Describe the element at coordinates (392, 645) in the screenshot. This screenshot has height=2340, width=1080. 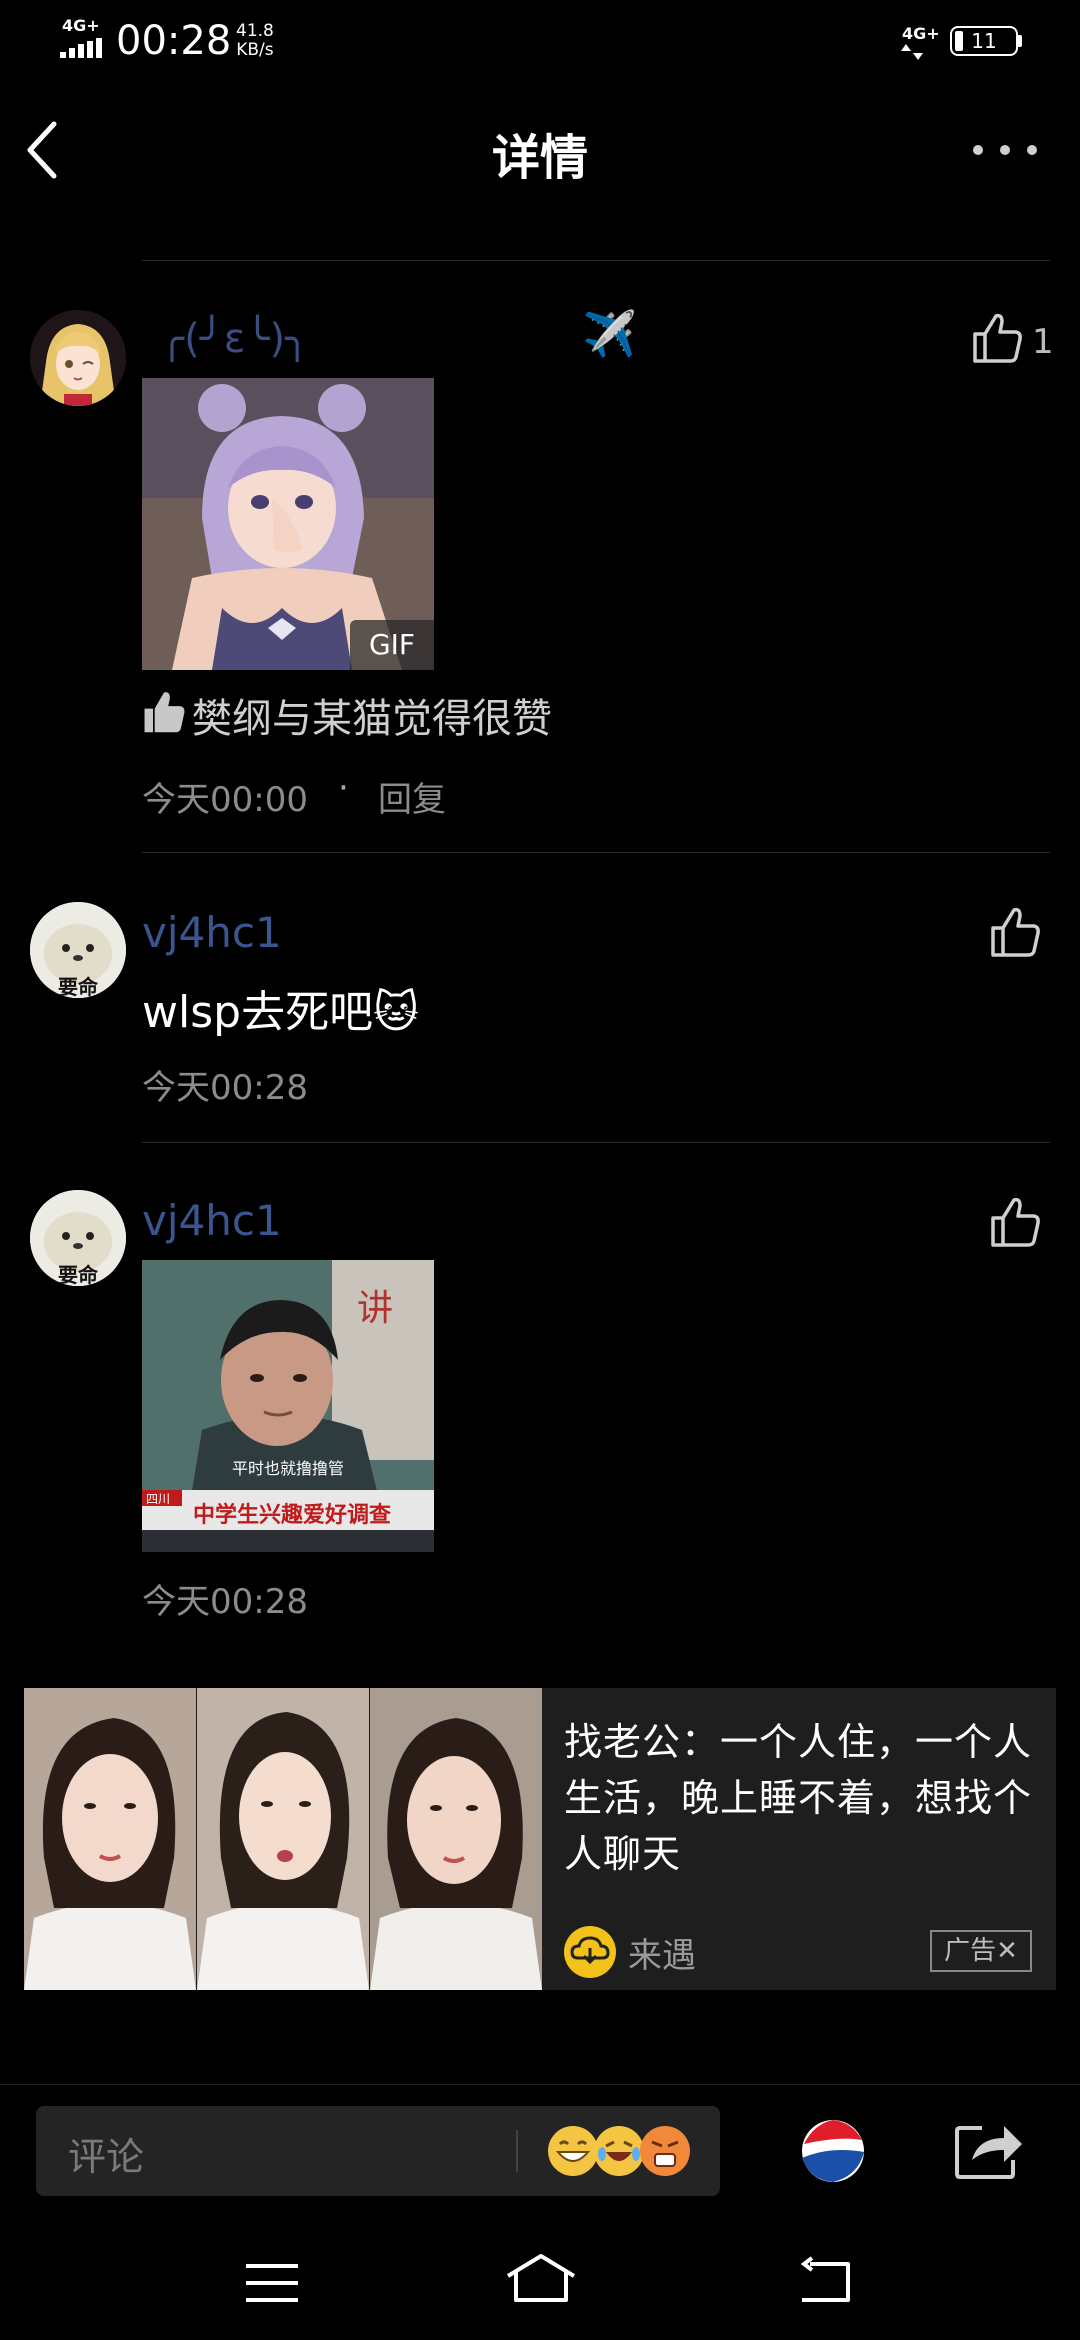
I see `gif-badge: GIF` at that location.